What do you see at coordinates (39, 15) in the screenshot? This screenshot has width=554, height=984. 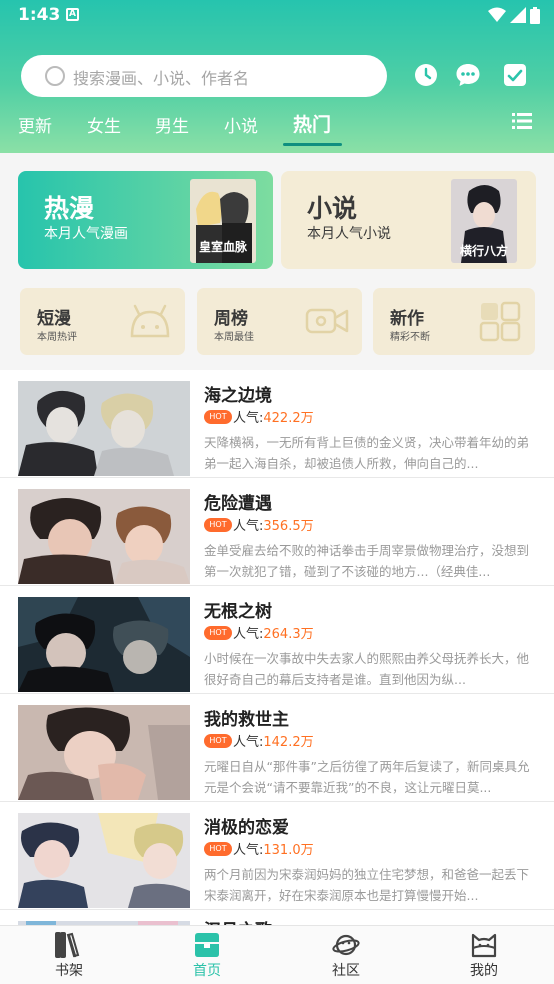 I see `status-time: 1:43` at bounding box center [39, 15].